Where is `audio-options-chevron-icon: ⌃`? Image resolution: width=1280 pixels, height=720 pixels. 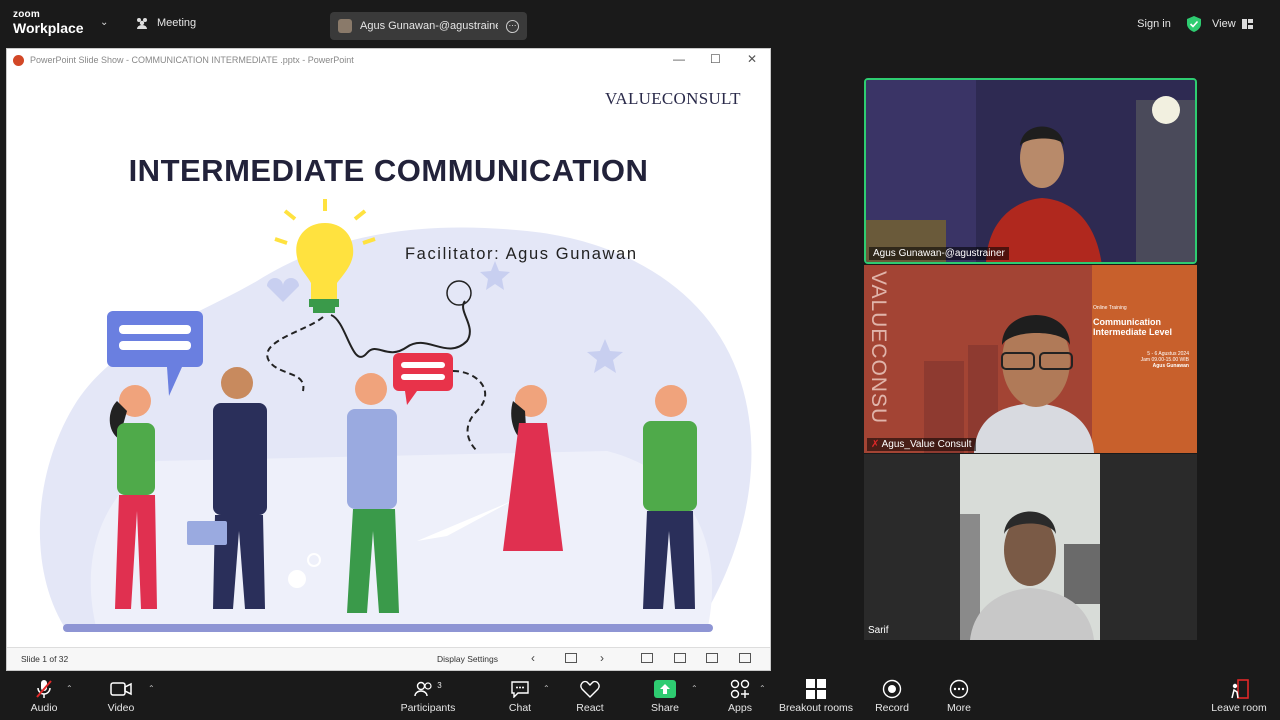 audio-options-chevron-icon: ⌃ is located at coordinates (69, 688).